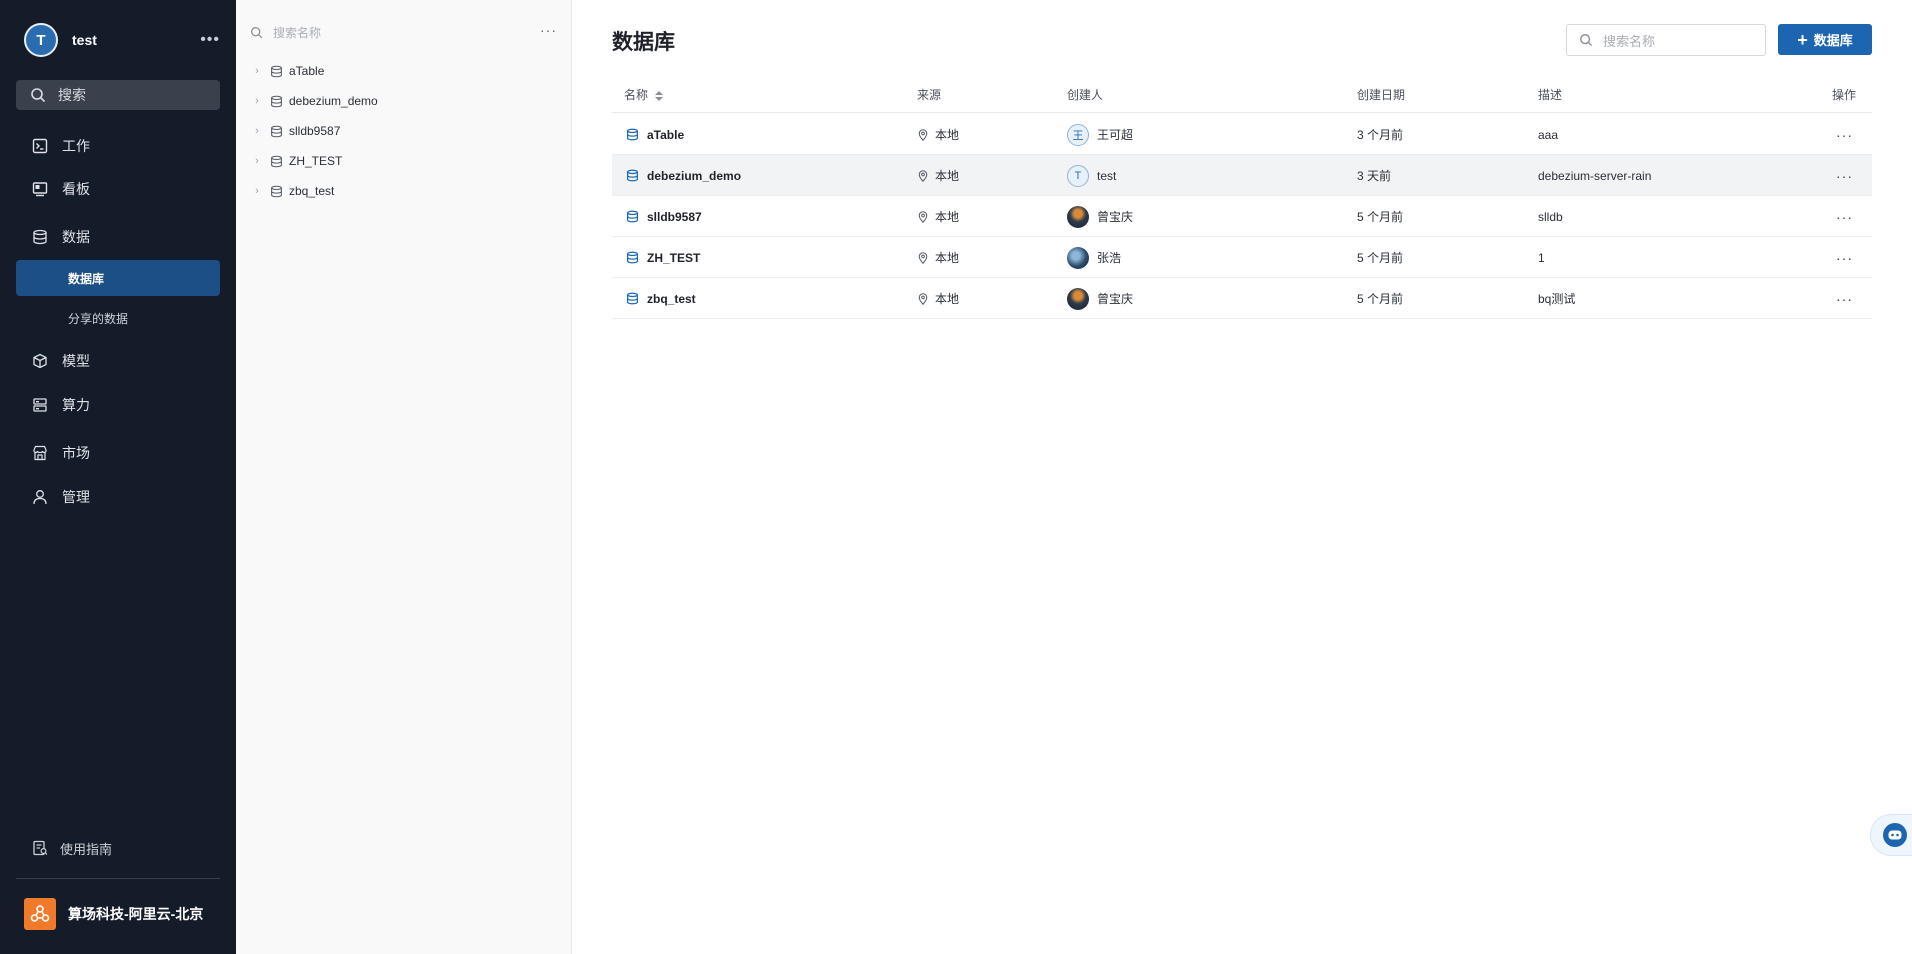 The width and height of the screenshot is (1912, 954). Describe the element at coordinates (118, 189) in the screenshot. I see `nav-item-dashboard: 看板` at that location.